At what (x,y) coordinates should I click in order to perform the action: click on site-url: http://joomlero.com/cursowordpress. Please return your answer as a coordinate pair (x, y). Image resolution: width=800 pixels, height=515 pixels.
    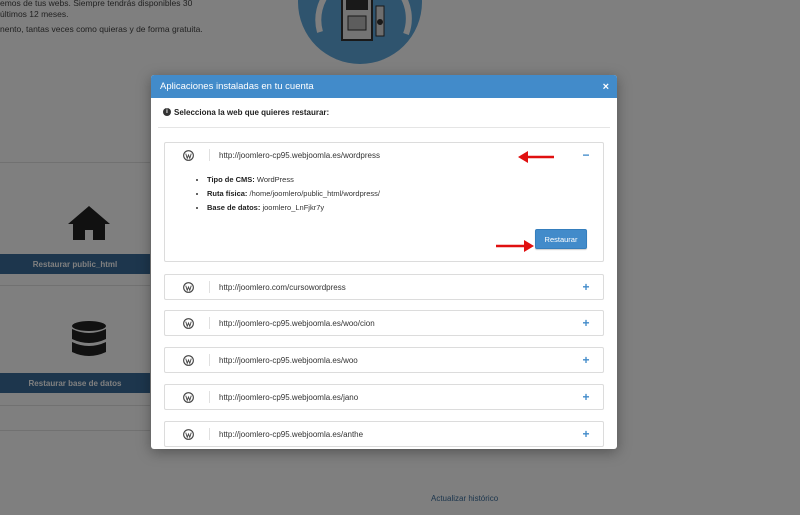
    Looking at the image, I should click on (282, 287).